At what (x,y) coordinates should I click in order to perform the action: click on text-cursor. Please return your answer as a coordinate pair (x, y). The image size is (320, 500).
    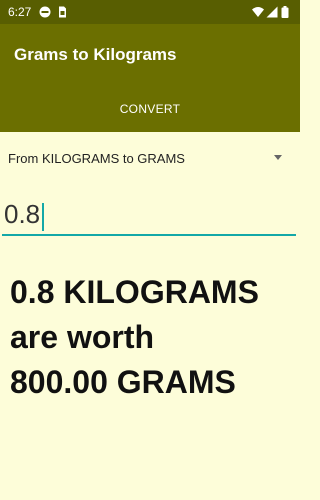
    Looking at the image, I should click on (43, 217).